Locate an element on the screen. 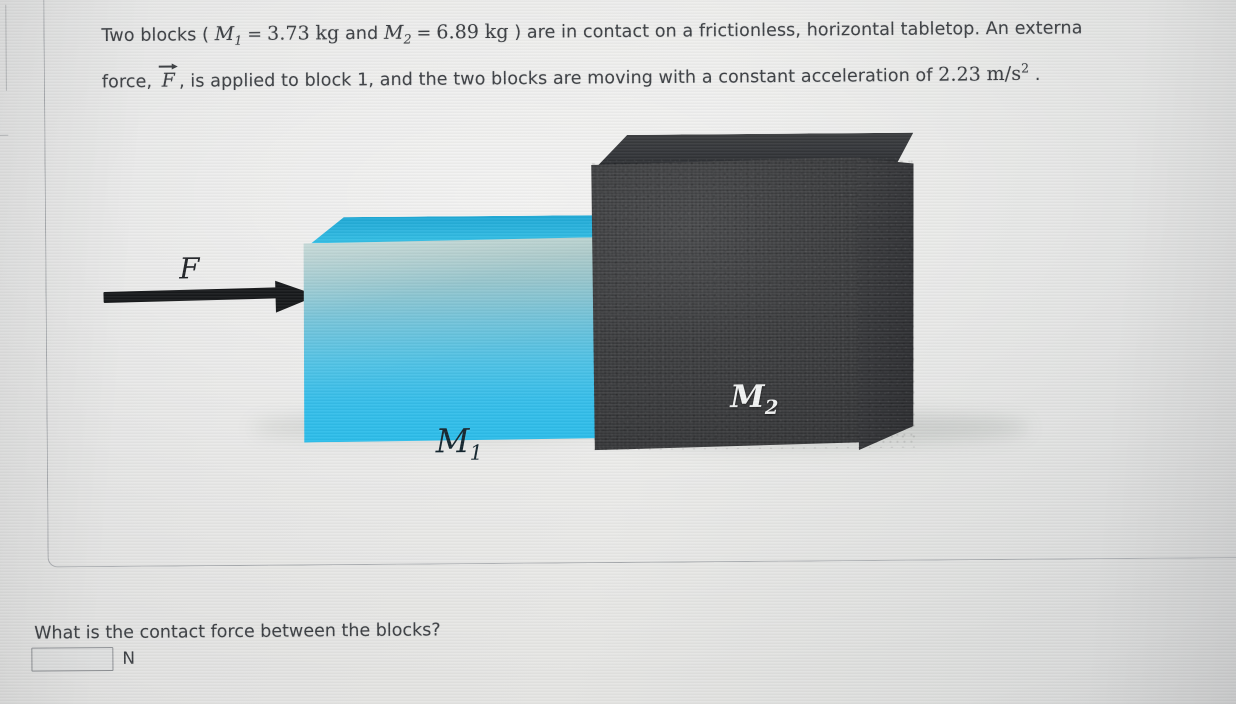 The image size is (1236, 704). m2-value: 6.89 is located at coordinates (458, 32).